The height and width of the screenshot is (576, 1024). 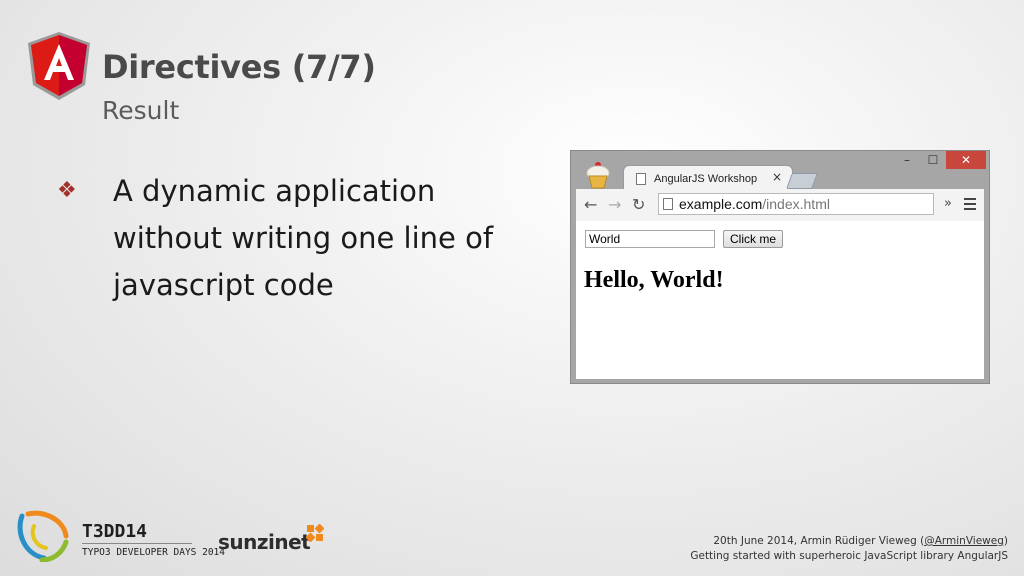 What do you see at coordinates (933, 160) in the screenshot?
I see `maximize-button: ☐` at bounding box center [933, 160].